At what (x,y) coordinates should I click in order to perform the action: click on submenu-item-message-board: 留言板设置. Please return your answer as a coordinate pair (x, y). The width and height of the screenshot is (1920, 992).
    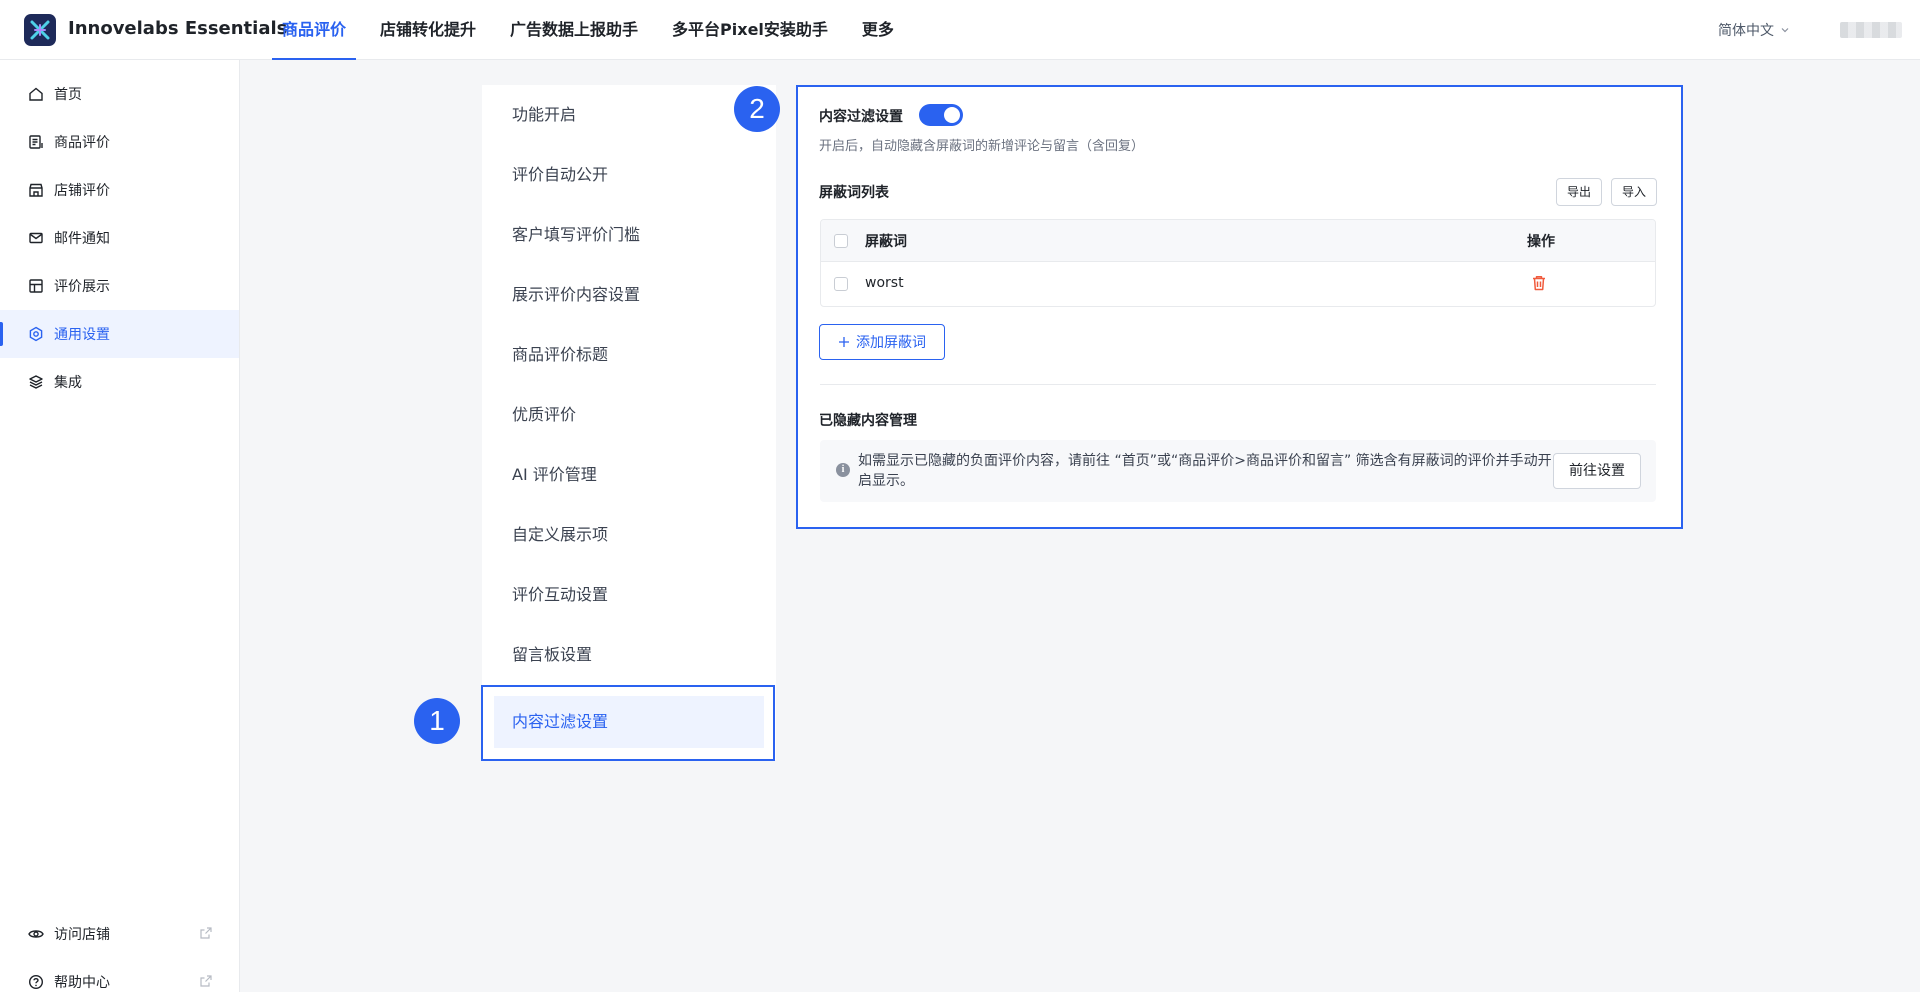
    Looking at the image, I should click on (629, 655).